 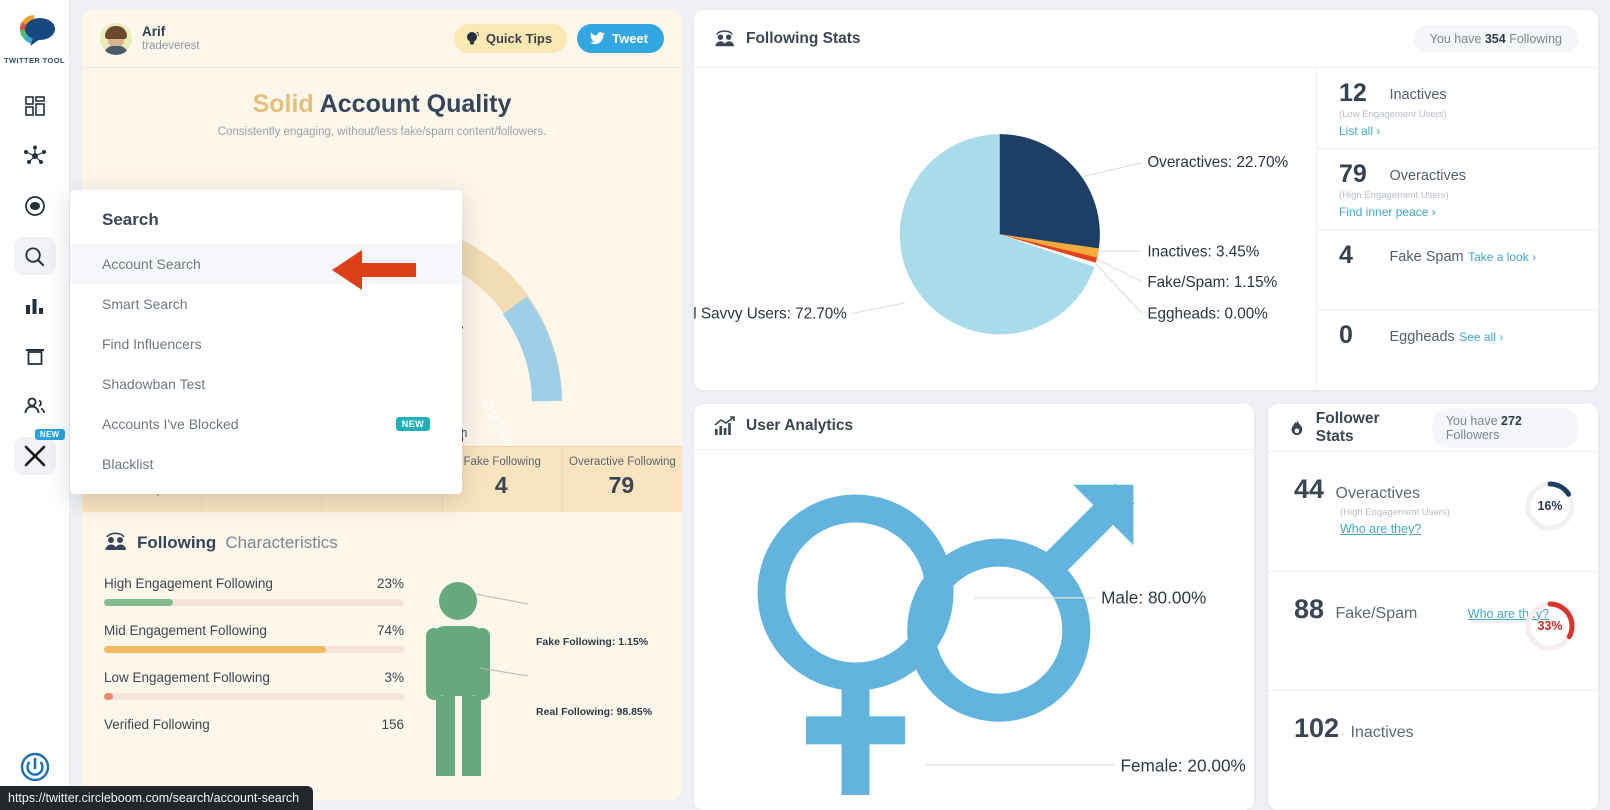 What do you see at coordinates (254, 630) in the screenshot?
I see `bar-head: Mid Engagement Following 74%` at bounding box center [254, 630].